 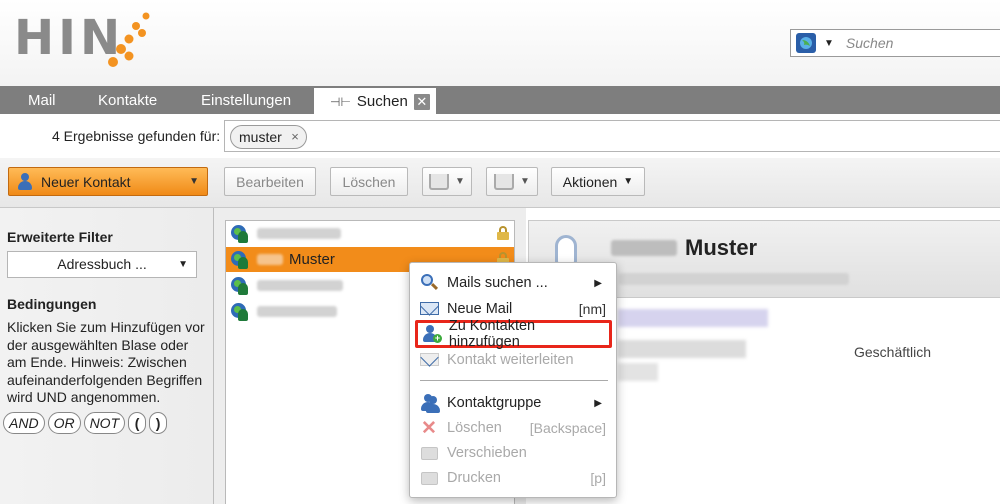 I want to click on magnifier-icon, so click(x=430, y=283).